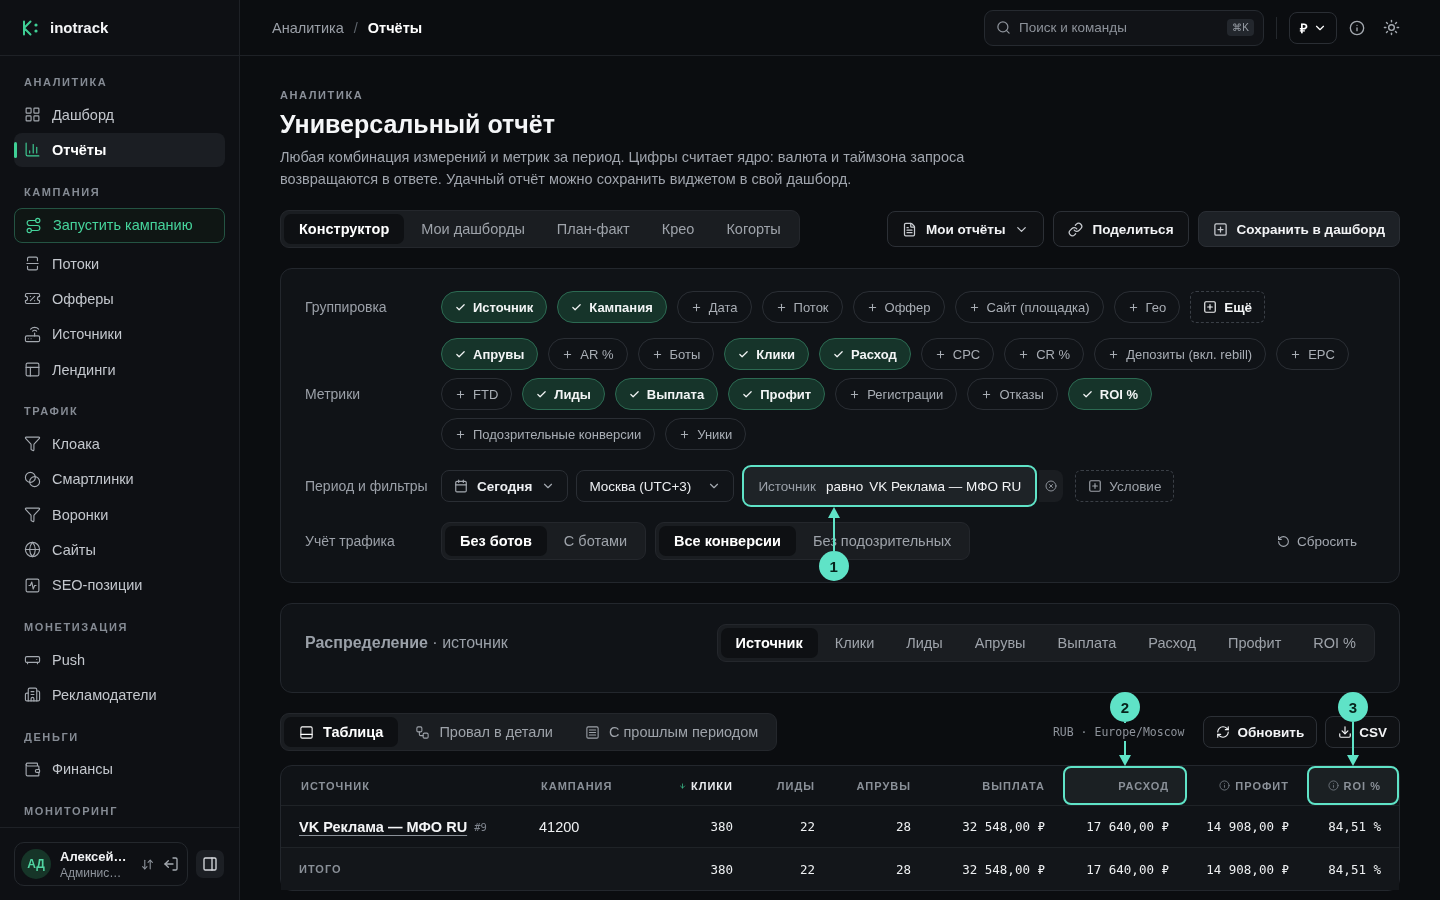 This screenshot has width=1440, height=900. What do you see at coordinates (505, 486) in the screenshot?
I see `period-dropdown: Сегодня` at bounding box center [505, 486].